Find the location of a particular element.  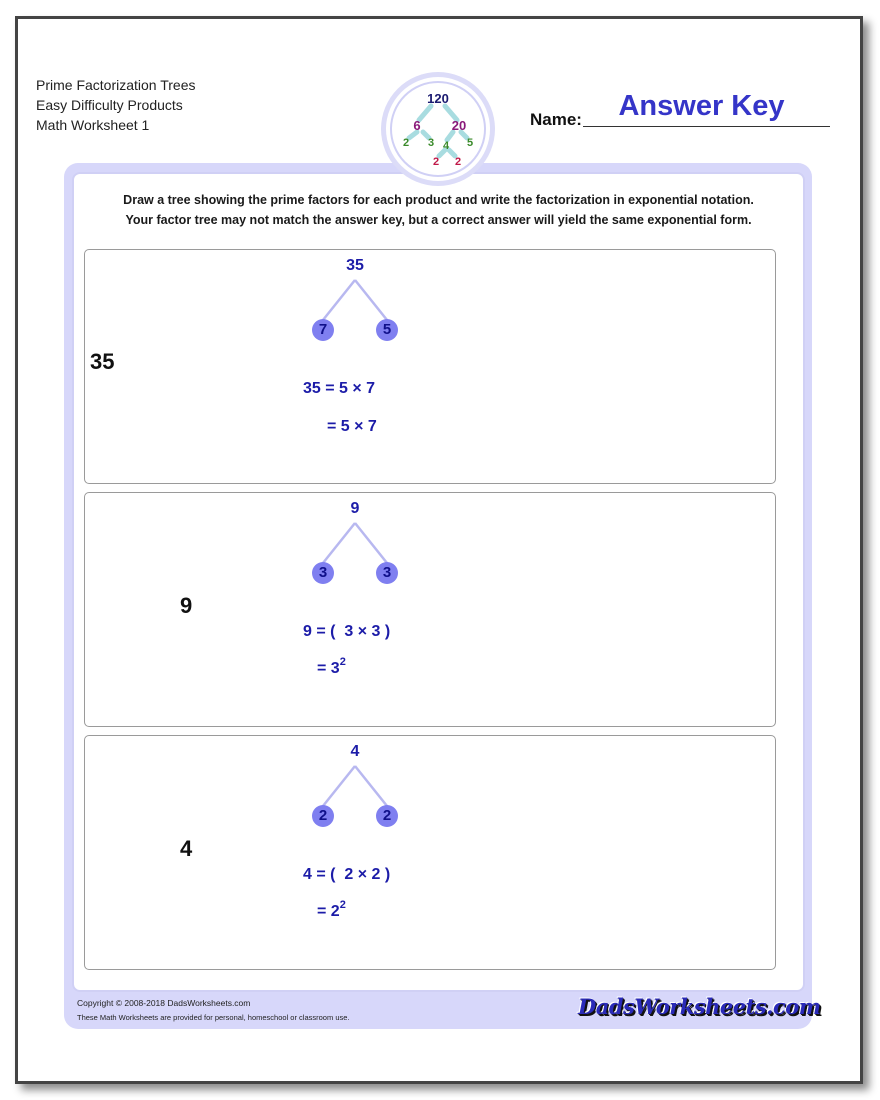

problem-number: 4 is located at coordinates (186, 848).